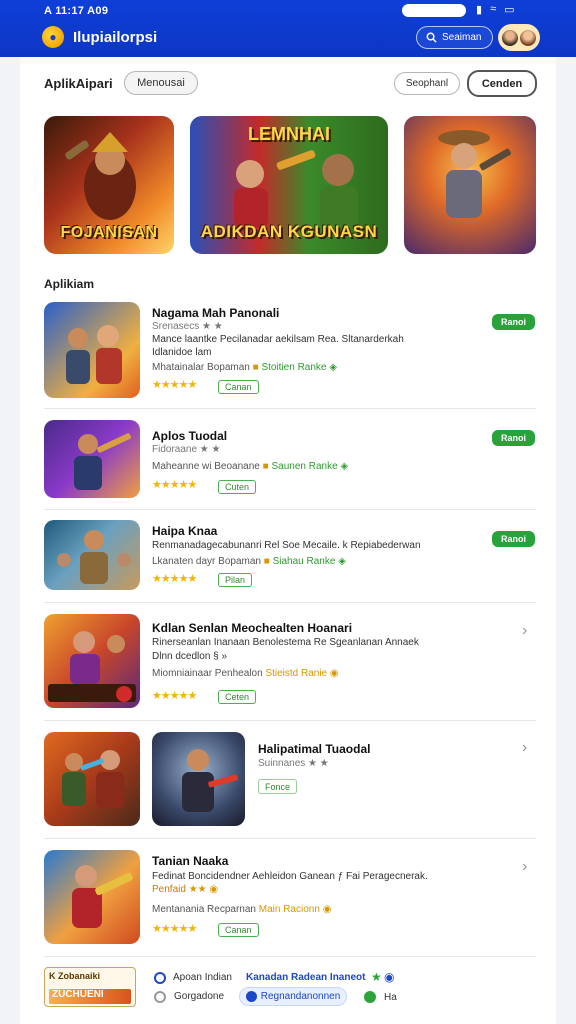  I want to click on settings-icon, so click(160, 997).